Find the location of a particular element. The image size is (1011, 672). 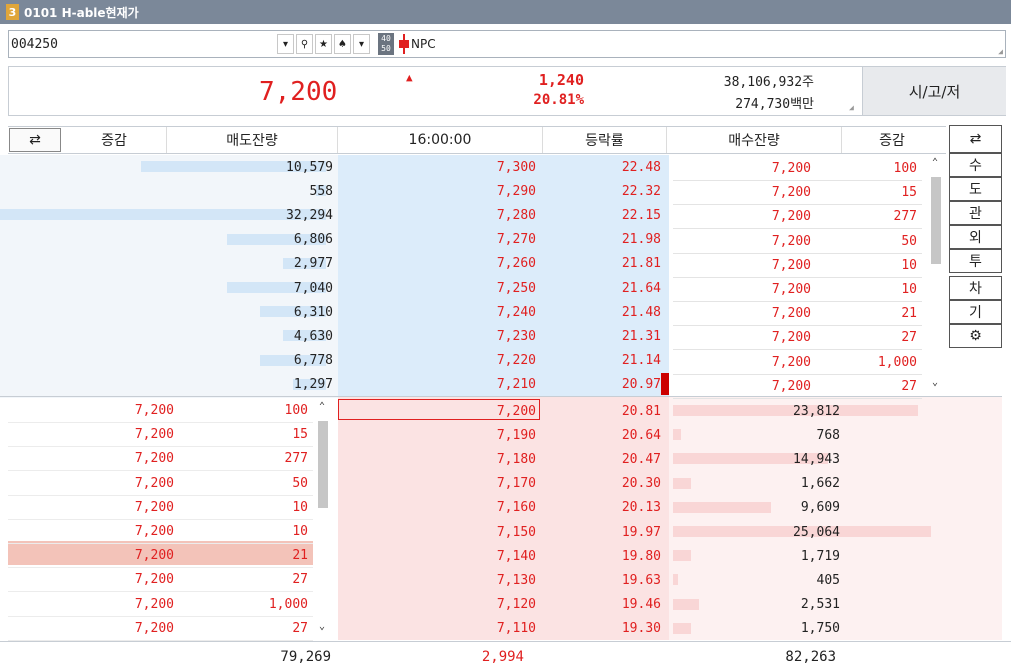

side-button-7: 기 is located at coordinates (975, 312).